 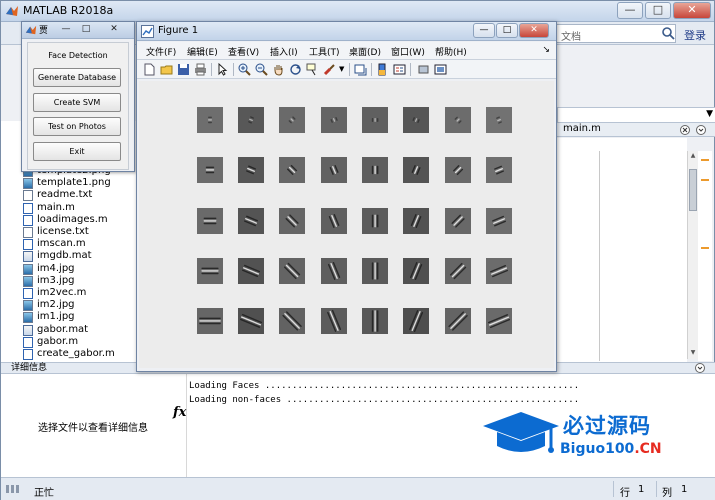 What do you see at coordinates (648, 449) in the screenshot?
I see `watermark-url-suffix: .CN` at bounding box center [648, 449].